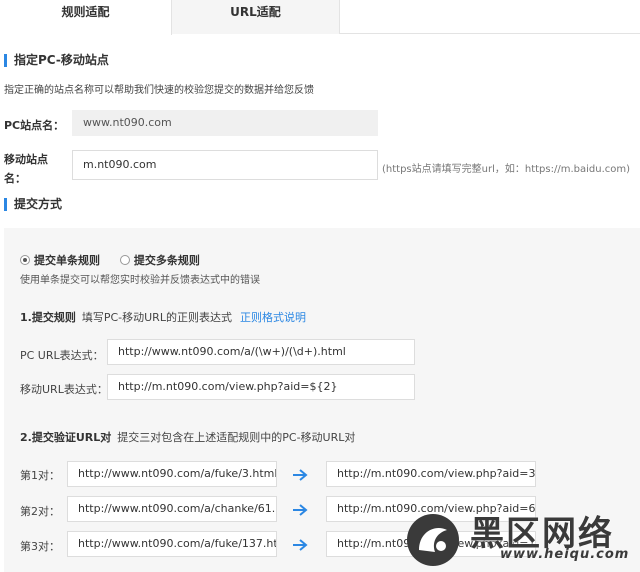  What do you see at coordinates (172, 474) in the screenshot?
I see `pair1-pc-input: http://www.nt090.com/a/fuke/3.html` at bounding box center [172, 474].